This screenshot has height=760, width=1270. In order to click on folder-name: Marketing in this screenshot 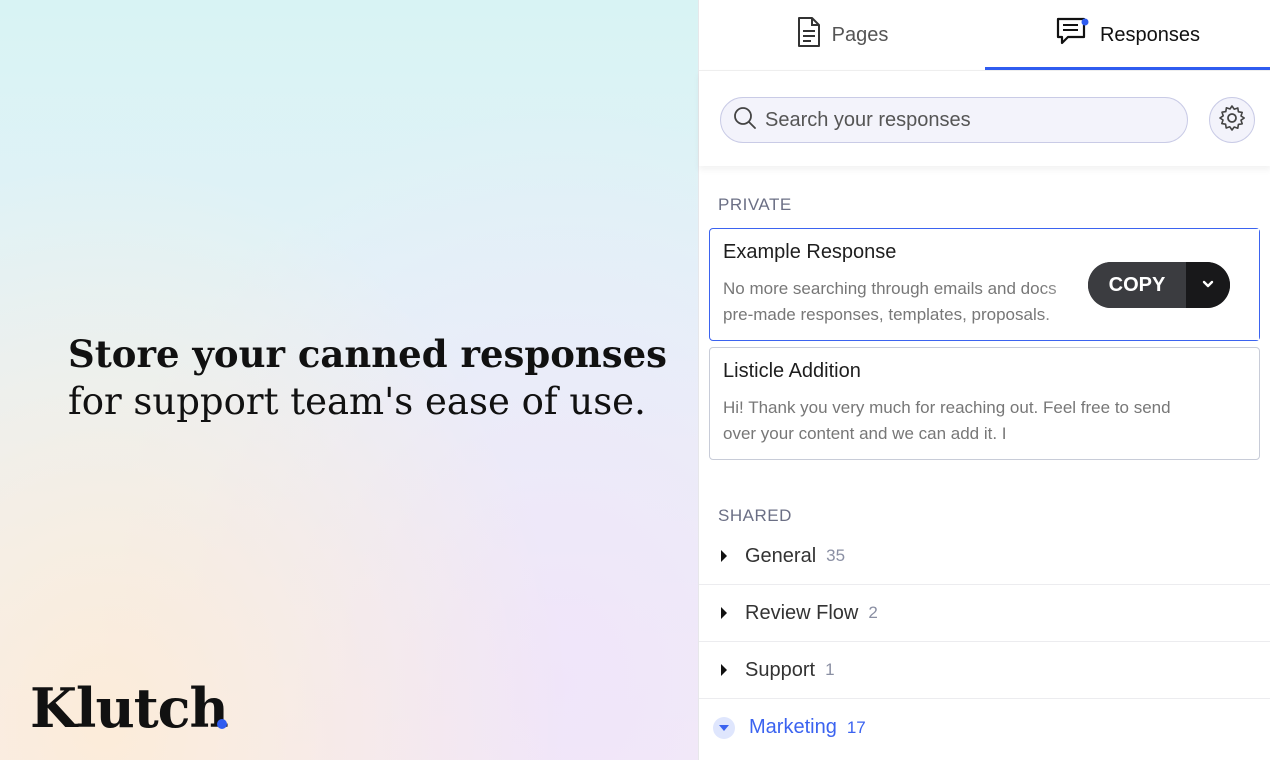, I will do `click(793, 727)`.